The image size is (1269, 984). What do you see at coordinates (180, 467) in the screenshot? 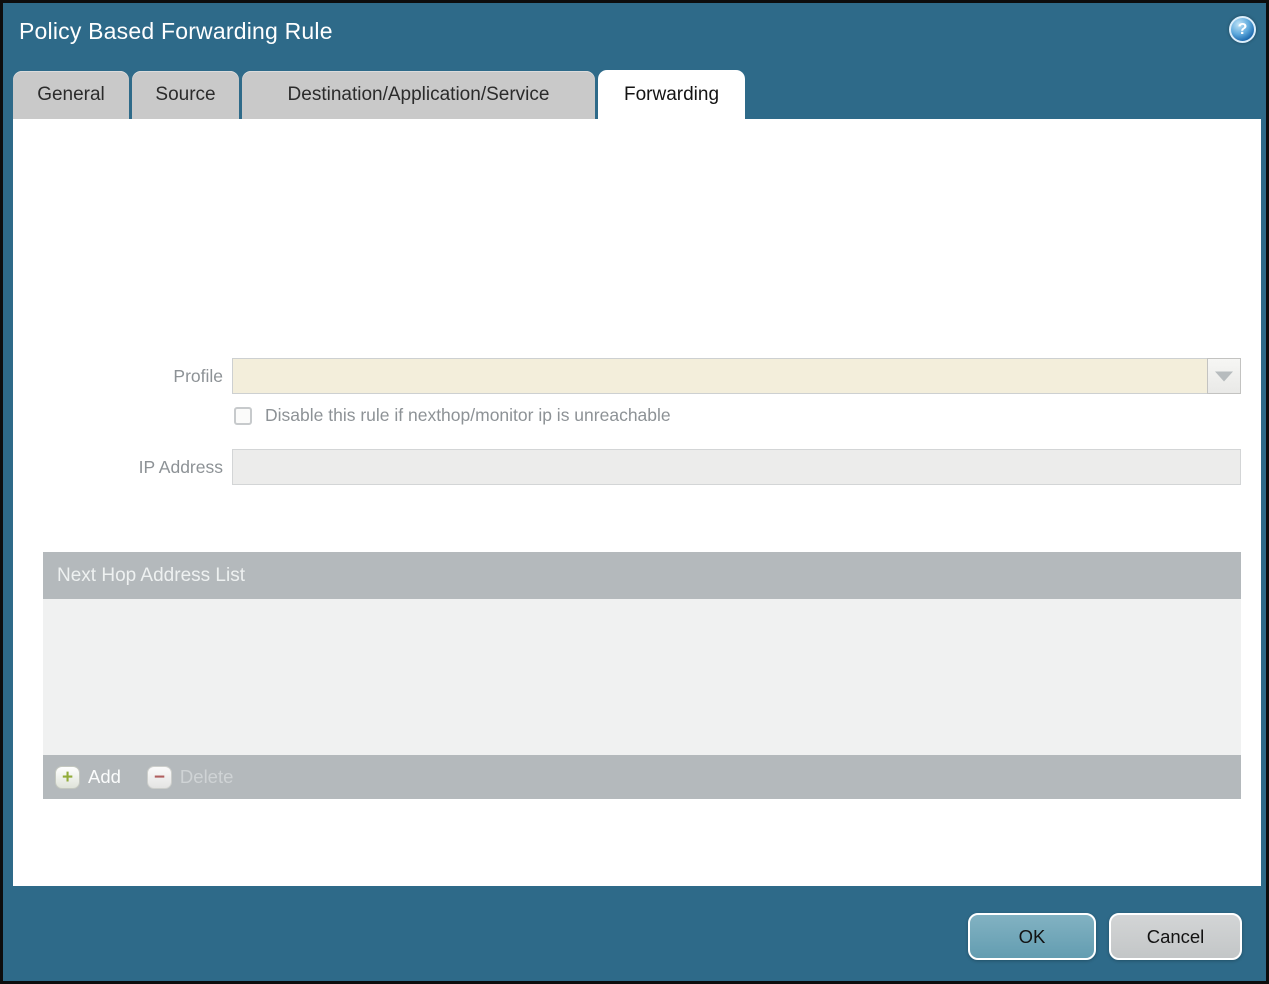
I see `monitor-ip-address-label: IP Address` at bounding box center [180, 467].